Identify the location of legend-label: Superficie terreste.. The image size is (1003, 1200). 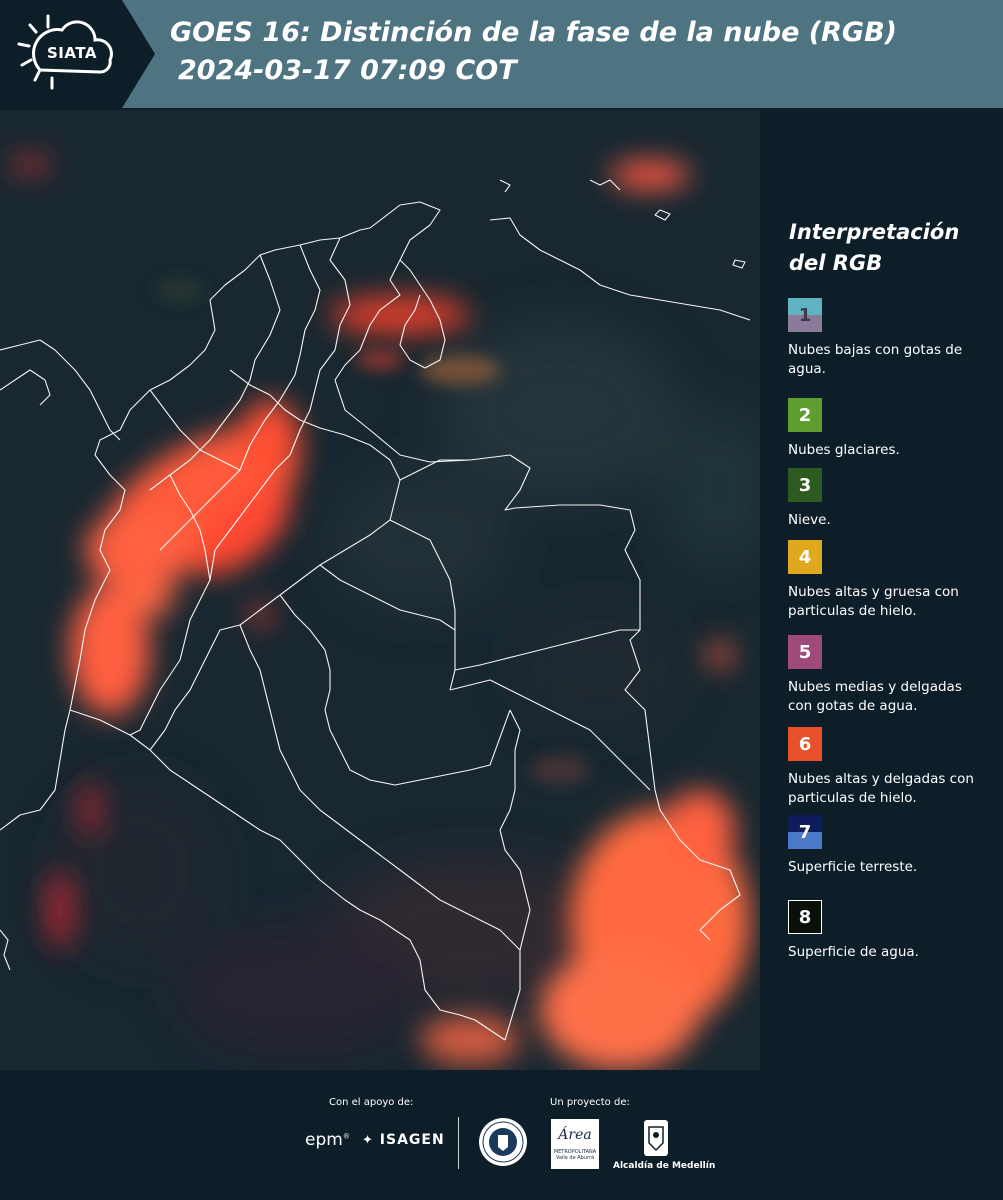
(853, 867).